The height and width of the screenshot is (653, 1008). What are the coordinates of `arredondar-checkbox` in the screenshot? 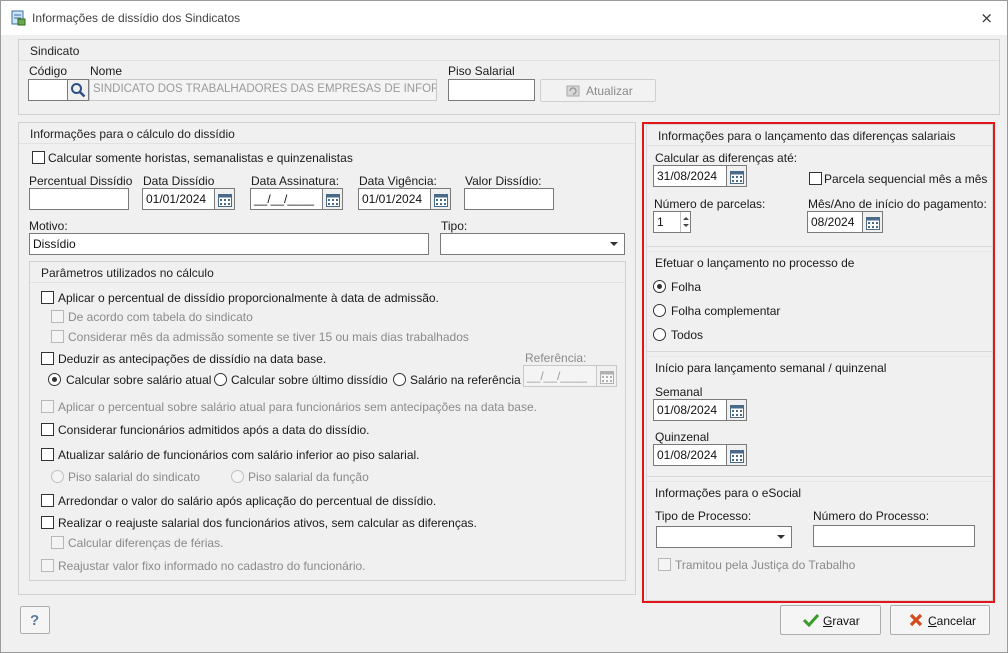 It's located at (47, 500).